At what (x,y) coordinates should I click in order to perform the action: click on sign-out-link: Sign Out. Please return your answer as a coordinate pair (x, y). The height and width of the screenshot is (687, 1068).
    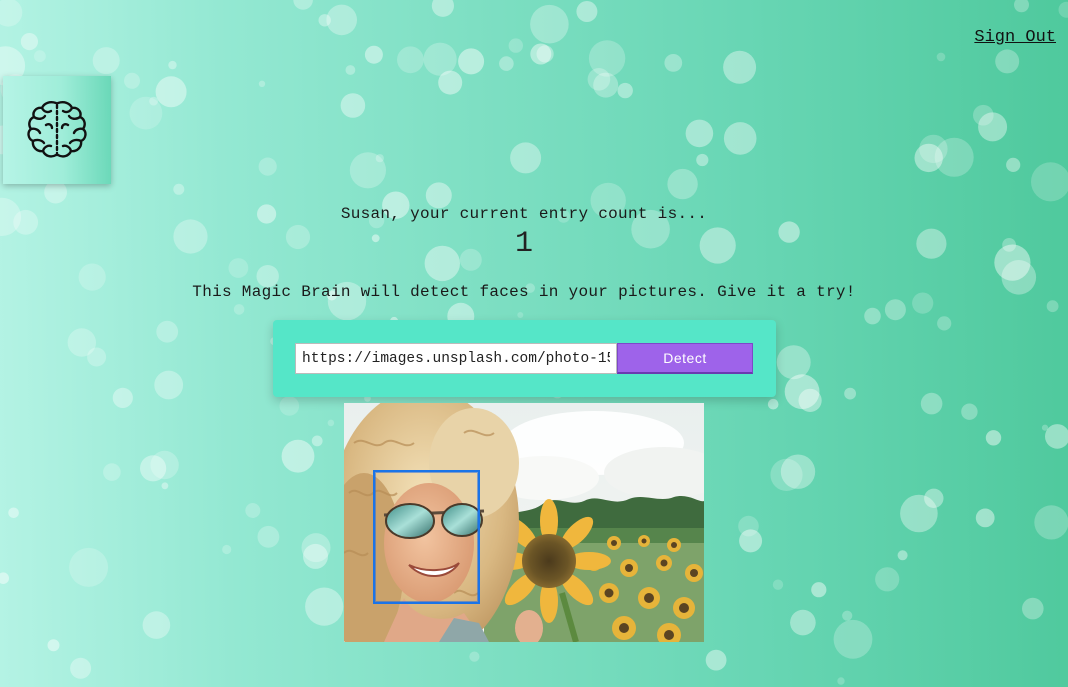
    Looking at the image, I should click on (1015, 37).